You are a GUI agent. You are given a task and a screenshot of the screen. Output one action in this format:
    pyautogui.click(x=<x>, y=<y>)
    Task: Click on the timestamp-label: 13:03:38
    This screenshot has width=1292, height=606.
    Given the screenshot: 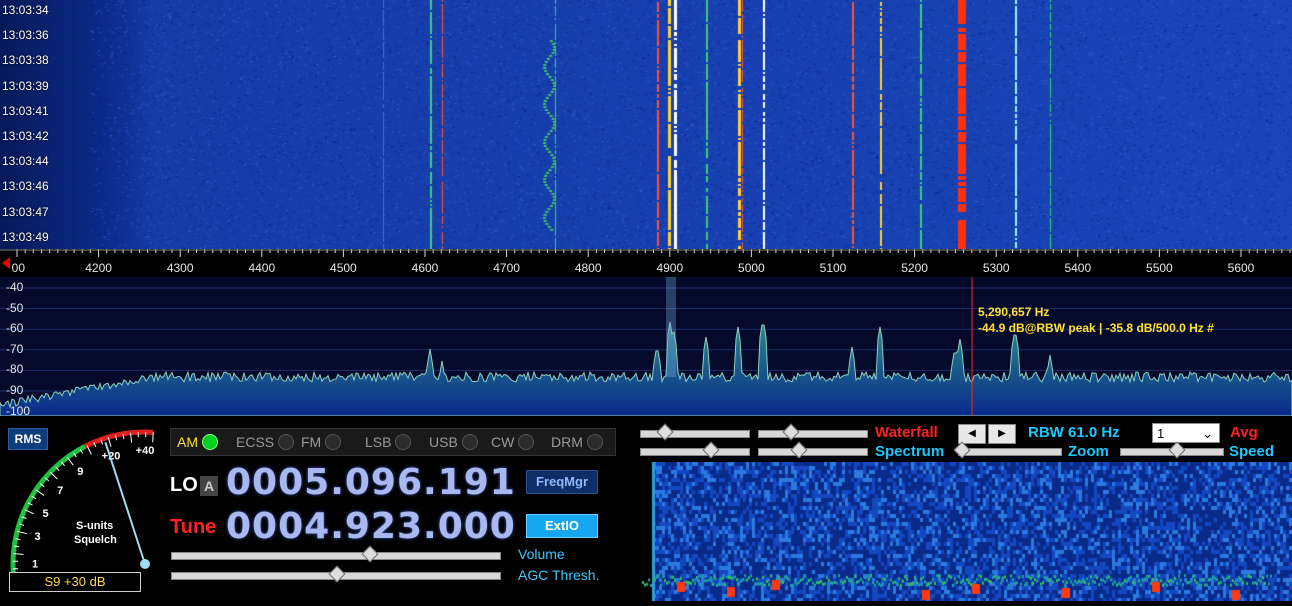 What is the action you would take?
    pyautogui.click(x=25, y=60)
    